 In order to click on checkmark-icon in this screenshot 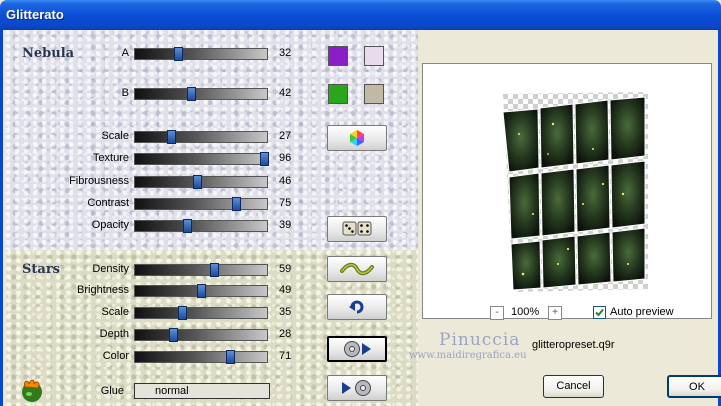, I will do `click(599, 312)`.